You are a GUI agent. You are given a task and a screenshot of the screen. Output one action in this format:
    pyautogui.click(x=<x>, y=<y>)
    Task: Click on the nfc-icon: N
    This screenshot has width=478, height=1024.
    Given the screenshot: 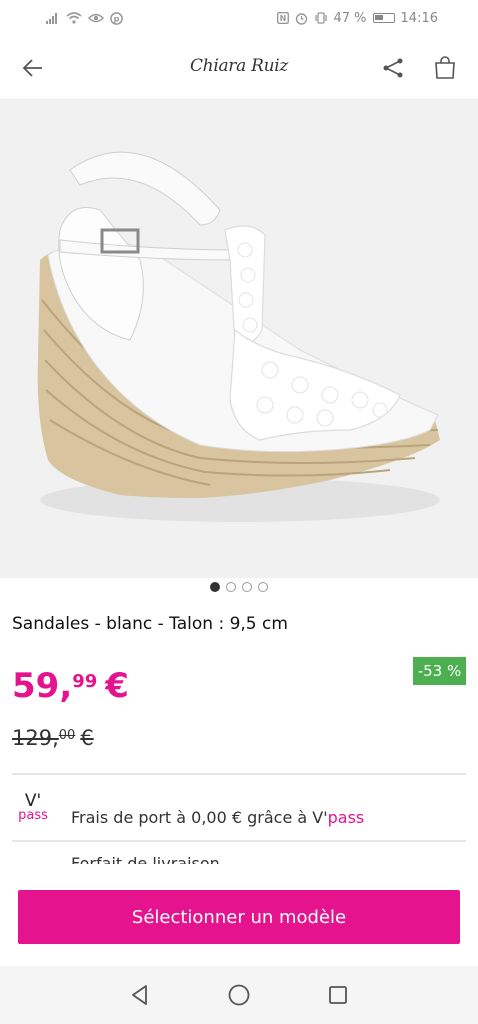 What is the action you would take?
    pyautogui.click(x=282, y=18)
    